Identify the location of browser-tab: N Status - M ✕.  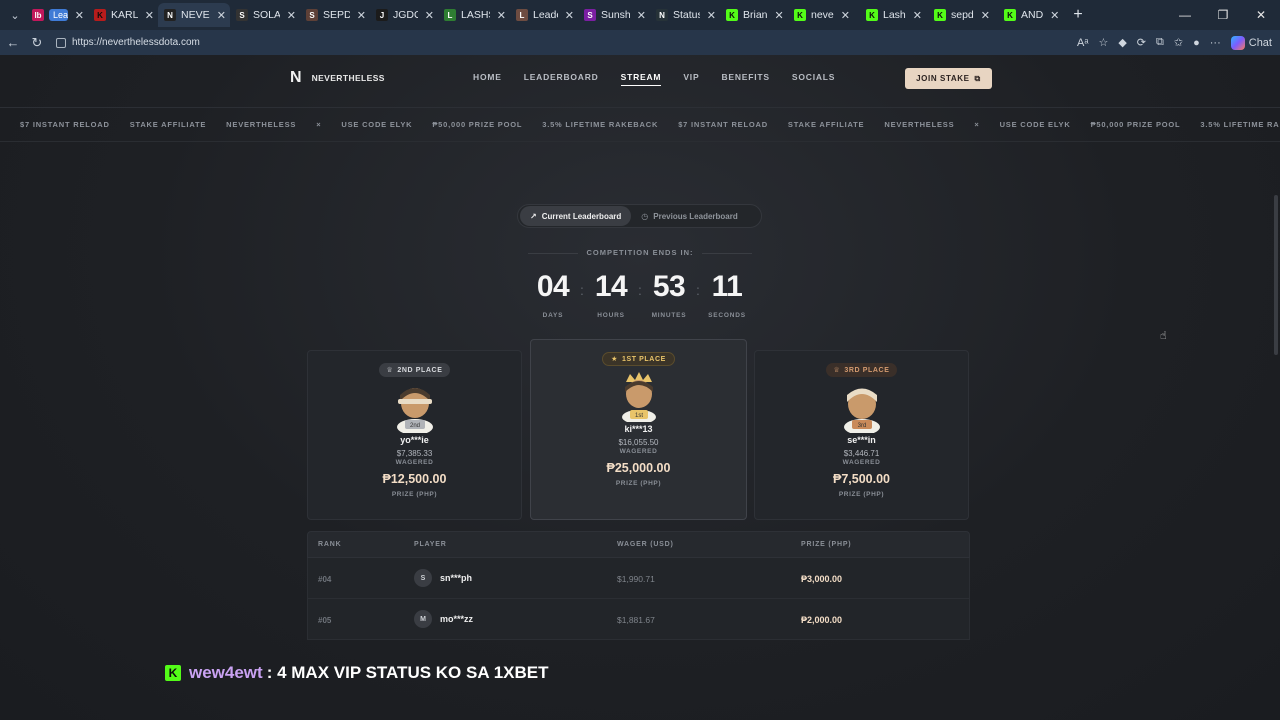
(685, 15).